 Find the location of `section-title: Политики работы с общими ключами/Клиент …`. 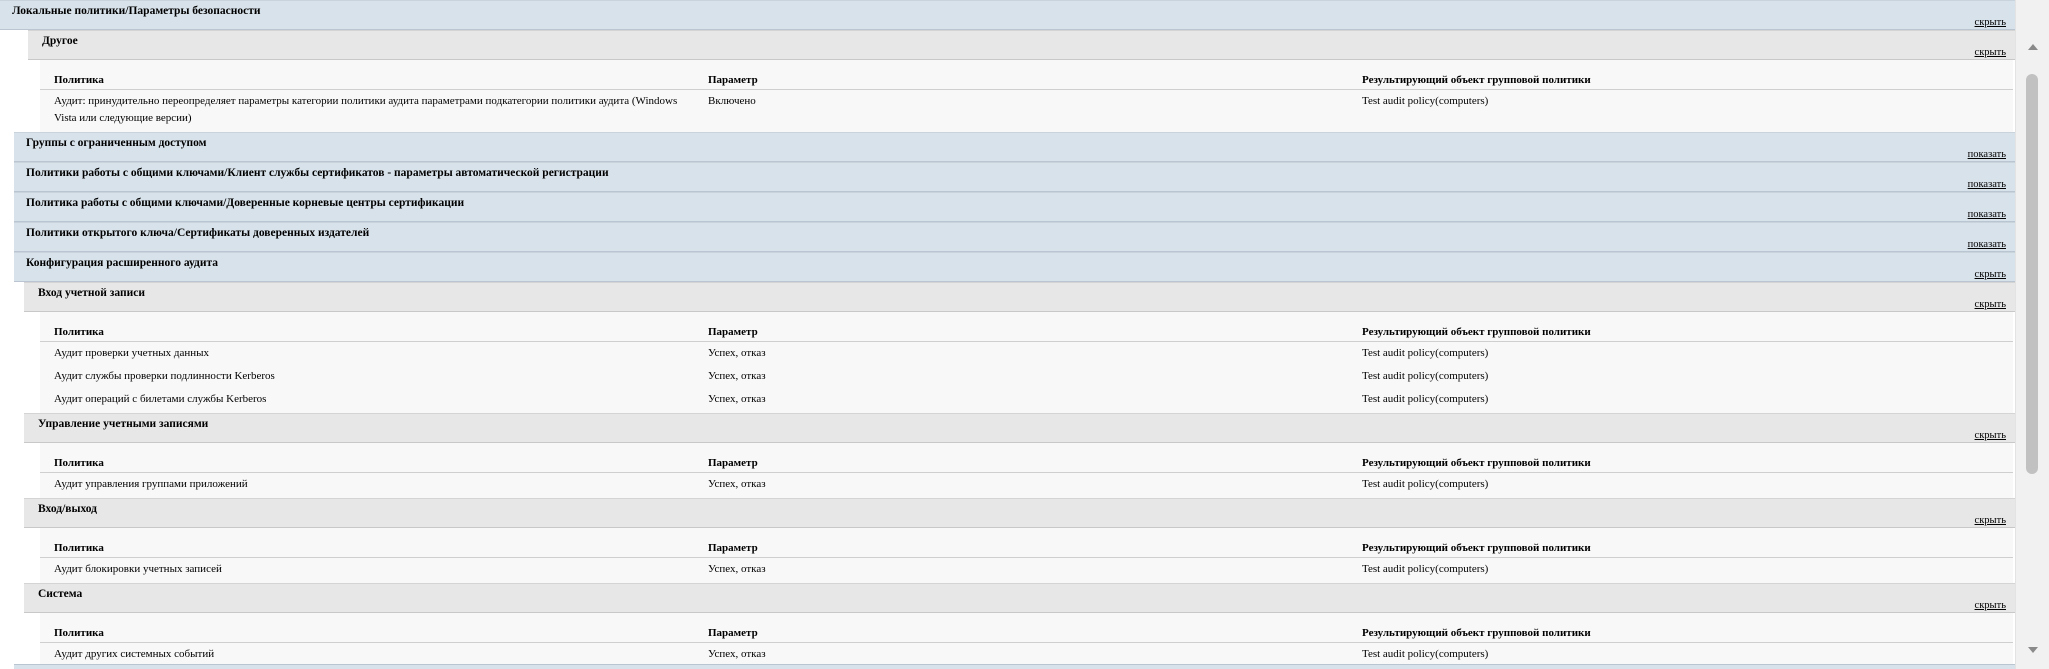

section-title: Политики работы с общими ключами/Клиент … is located at coordinates (317, 173).